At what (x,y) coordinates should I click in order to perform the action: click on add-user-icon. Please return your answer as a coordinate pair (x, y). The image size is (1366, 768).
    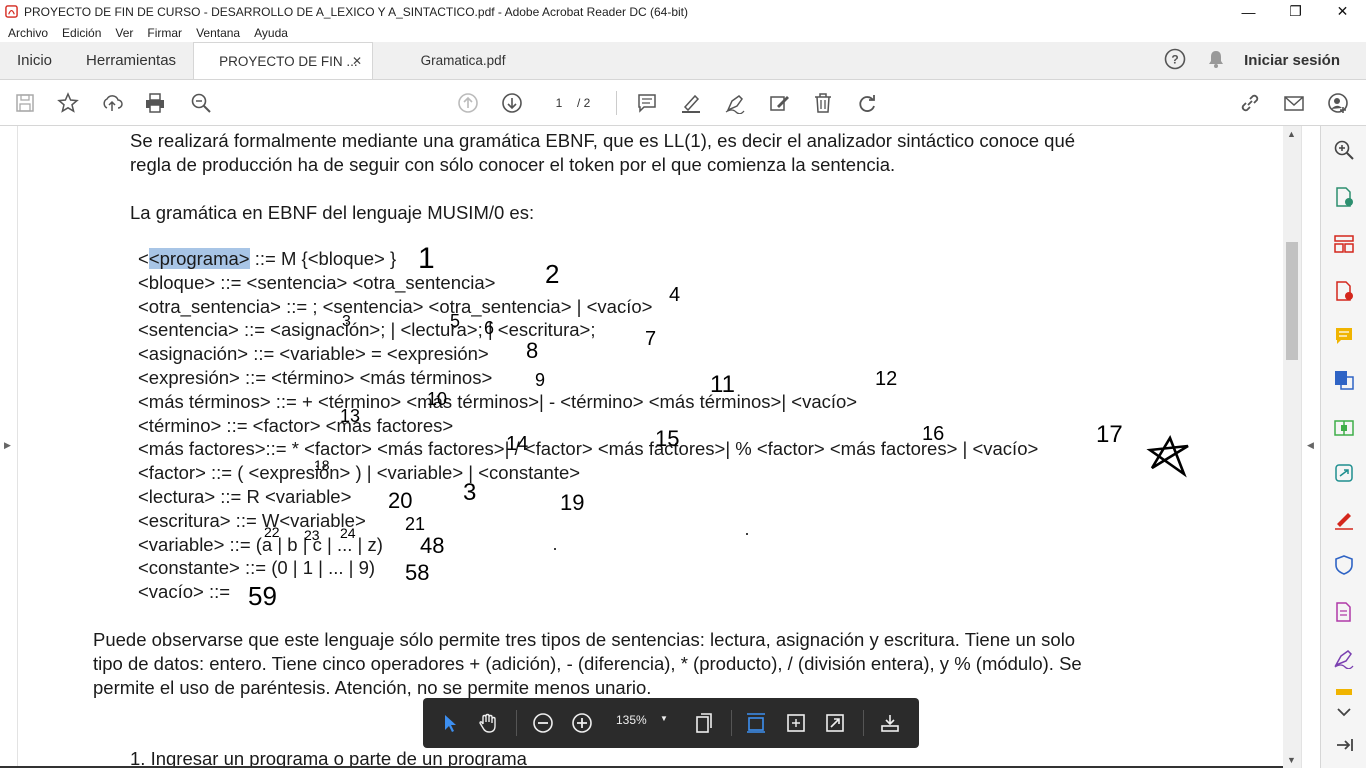
    Looking at the image, I should click on (1338, 103).